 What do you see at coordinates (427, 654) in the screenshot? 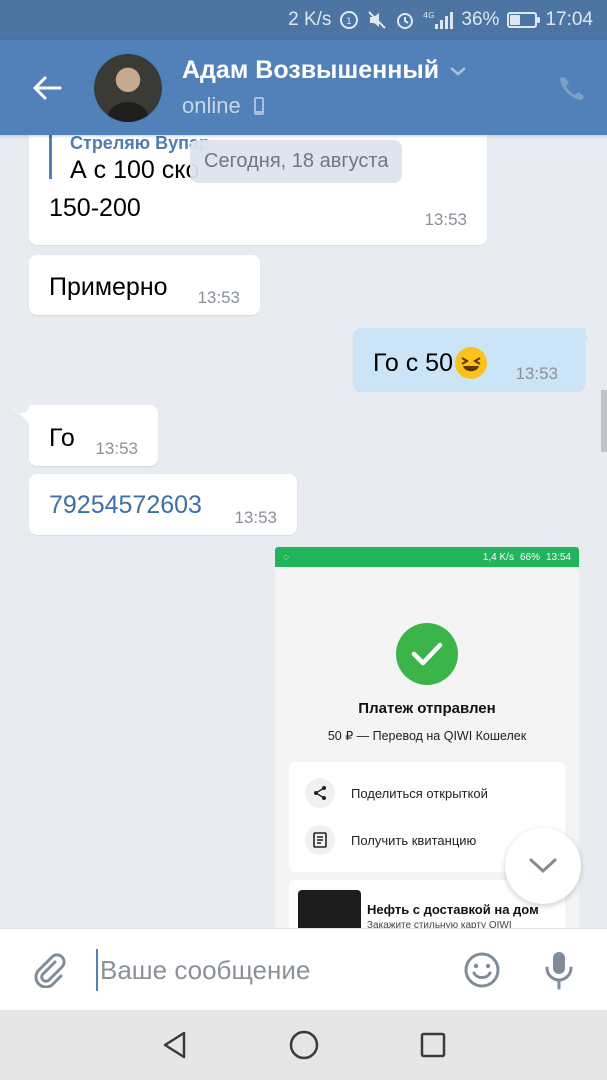
I see `checkmark-icon` at bounding box center [427, 654].